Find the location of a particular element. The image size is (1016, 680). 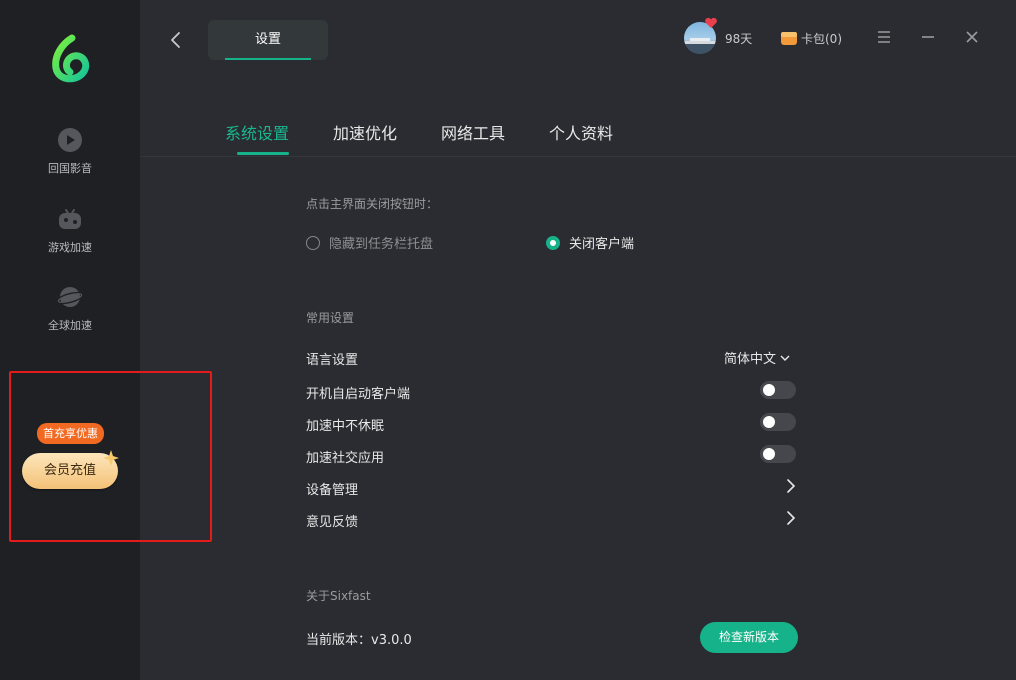

sidebar: 回国影音 游戏加速 全球加速 is located at coordinates (70, 340).